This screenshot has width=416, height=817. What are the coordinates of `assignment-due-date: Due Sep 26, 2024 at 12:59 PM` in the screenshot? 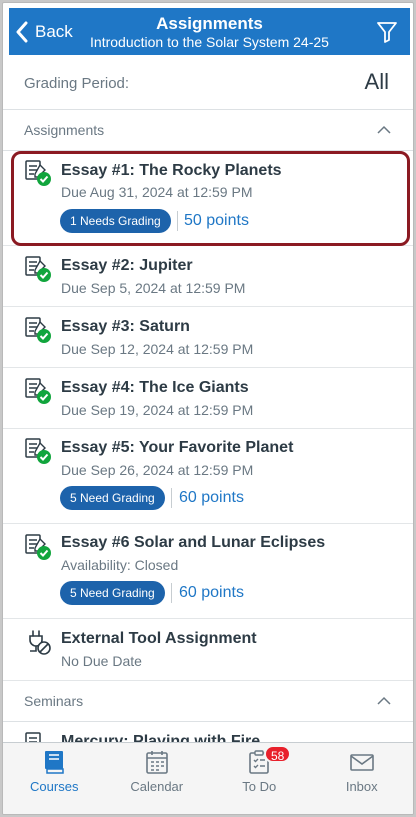 It's located at (157, 470).